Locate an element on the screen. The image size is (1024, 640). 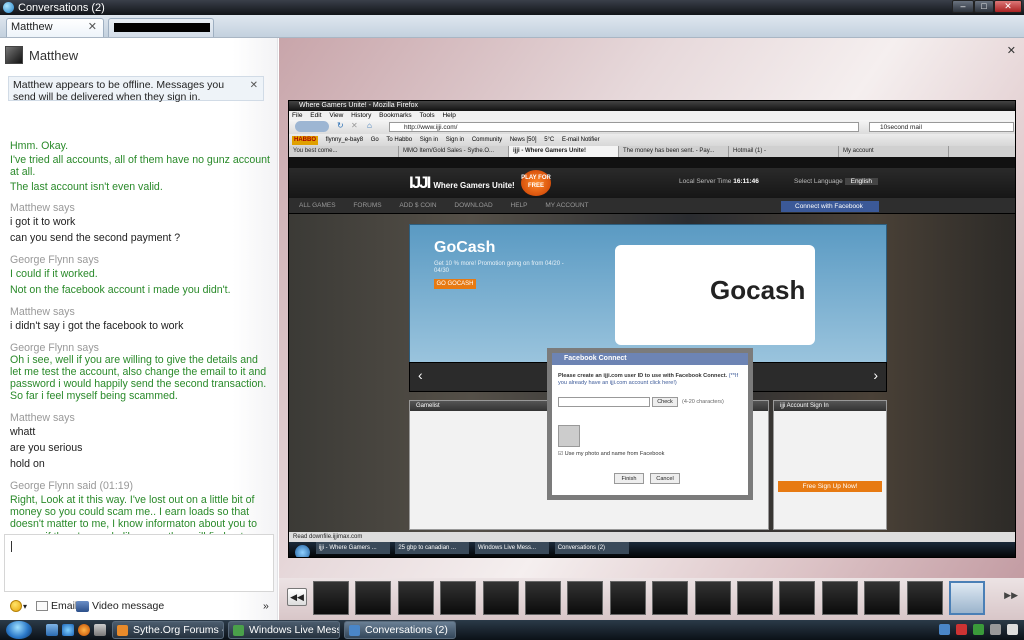
nav-item: HELP is located at coordinates (519, 205).